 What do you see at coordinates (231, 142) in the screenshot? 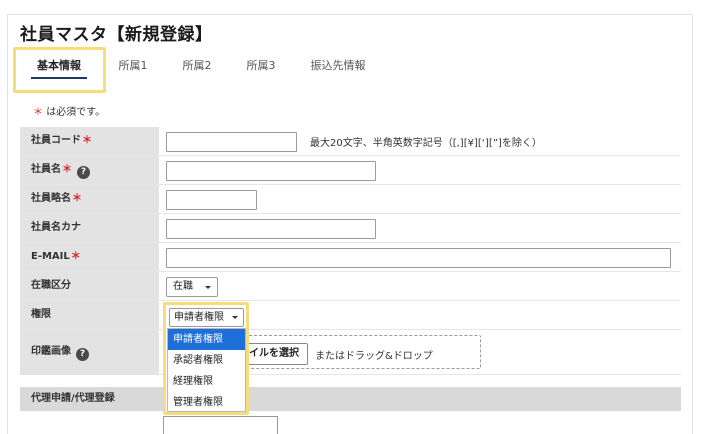
I see `employee-code-input` at bounding box center [231, 142].